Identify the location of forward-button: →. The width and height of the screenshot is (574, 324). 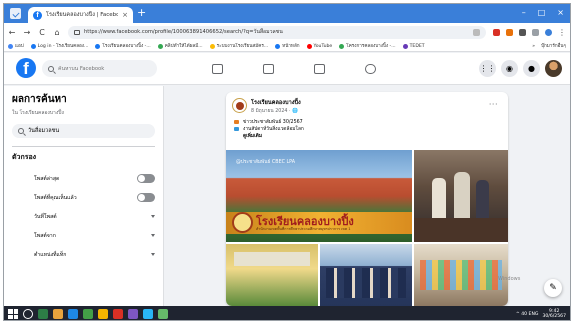
(27, 32).